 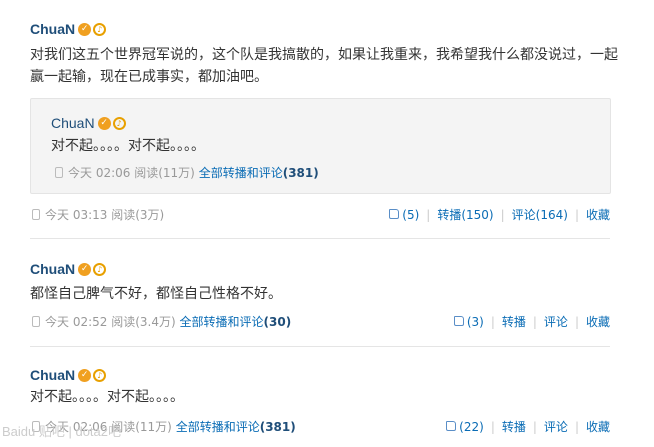 I want to click on quote-reads: 阅读(11万), so click(x=164, y=173).